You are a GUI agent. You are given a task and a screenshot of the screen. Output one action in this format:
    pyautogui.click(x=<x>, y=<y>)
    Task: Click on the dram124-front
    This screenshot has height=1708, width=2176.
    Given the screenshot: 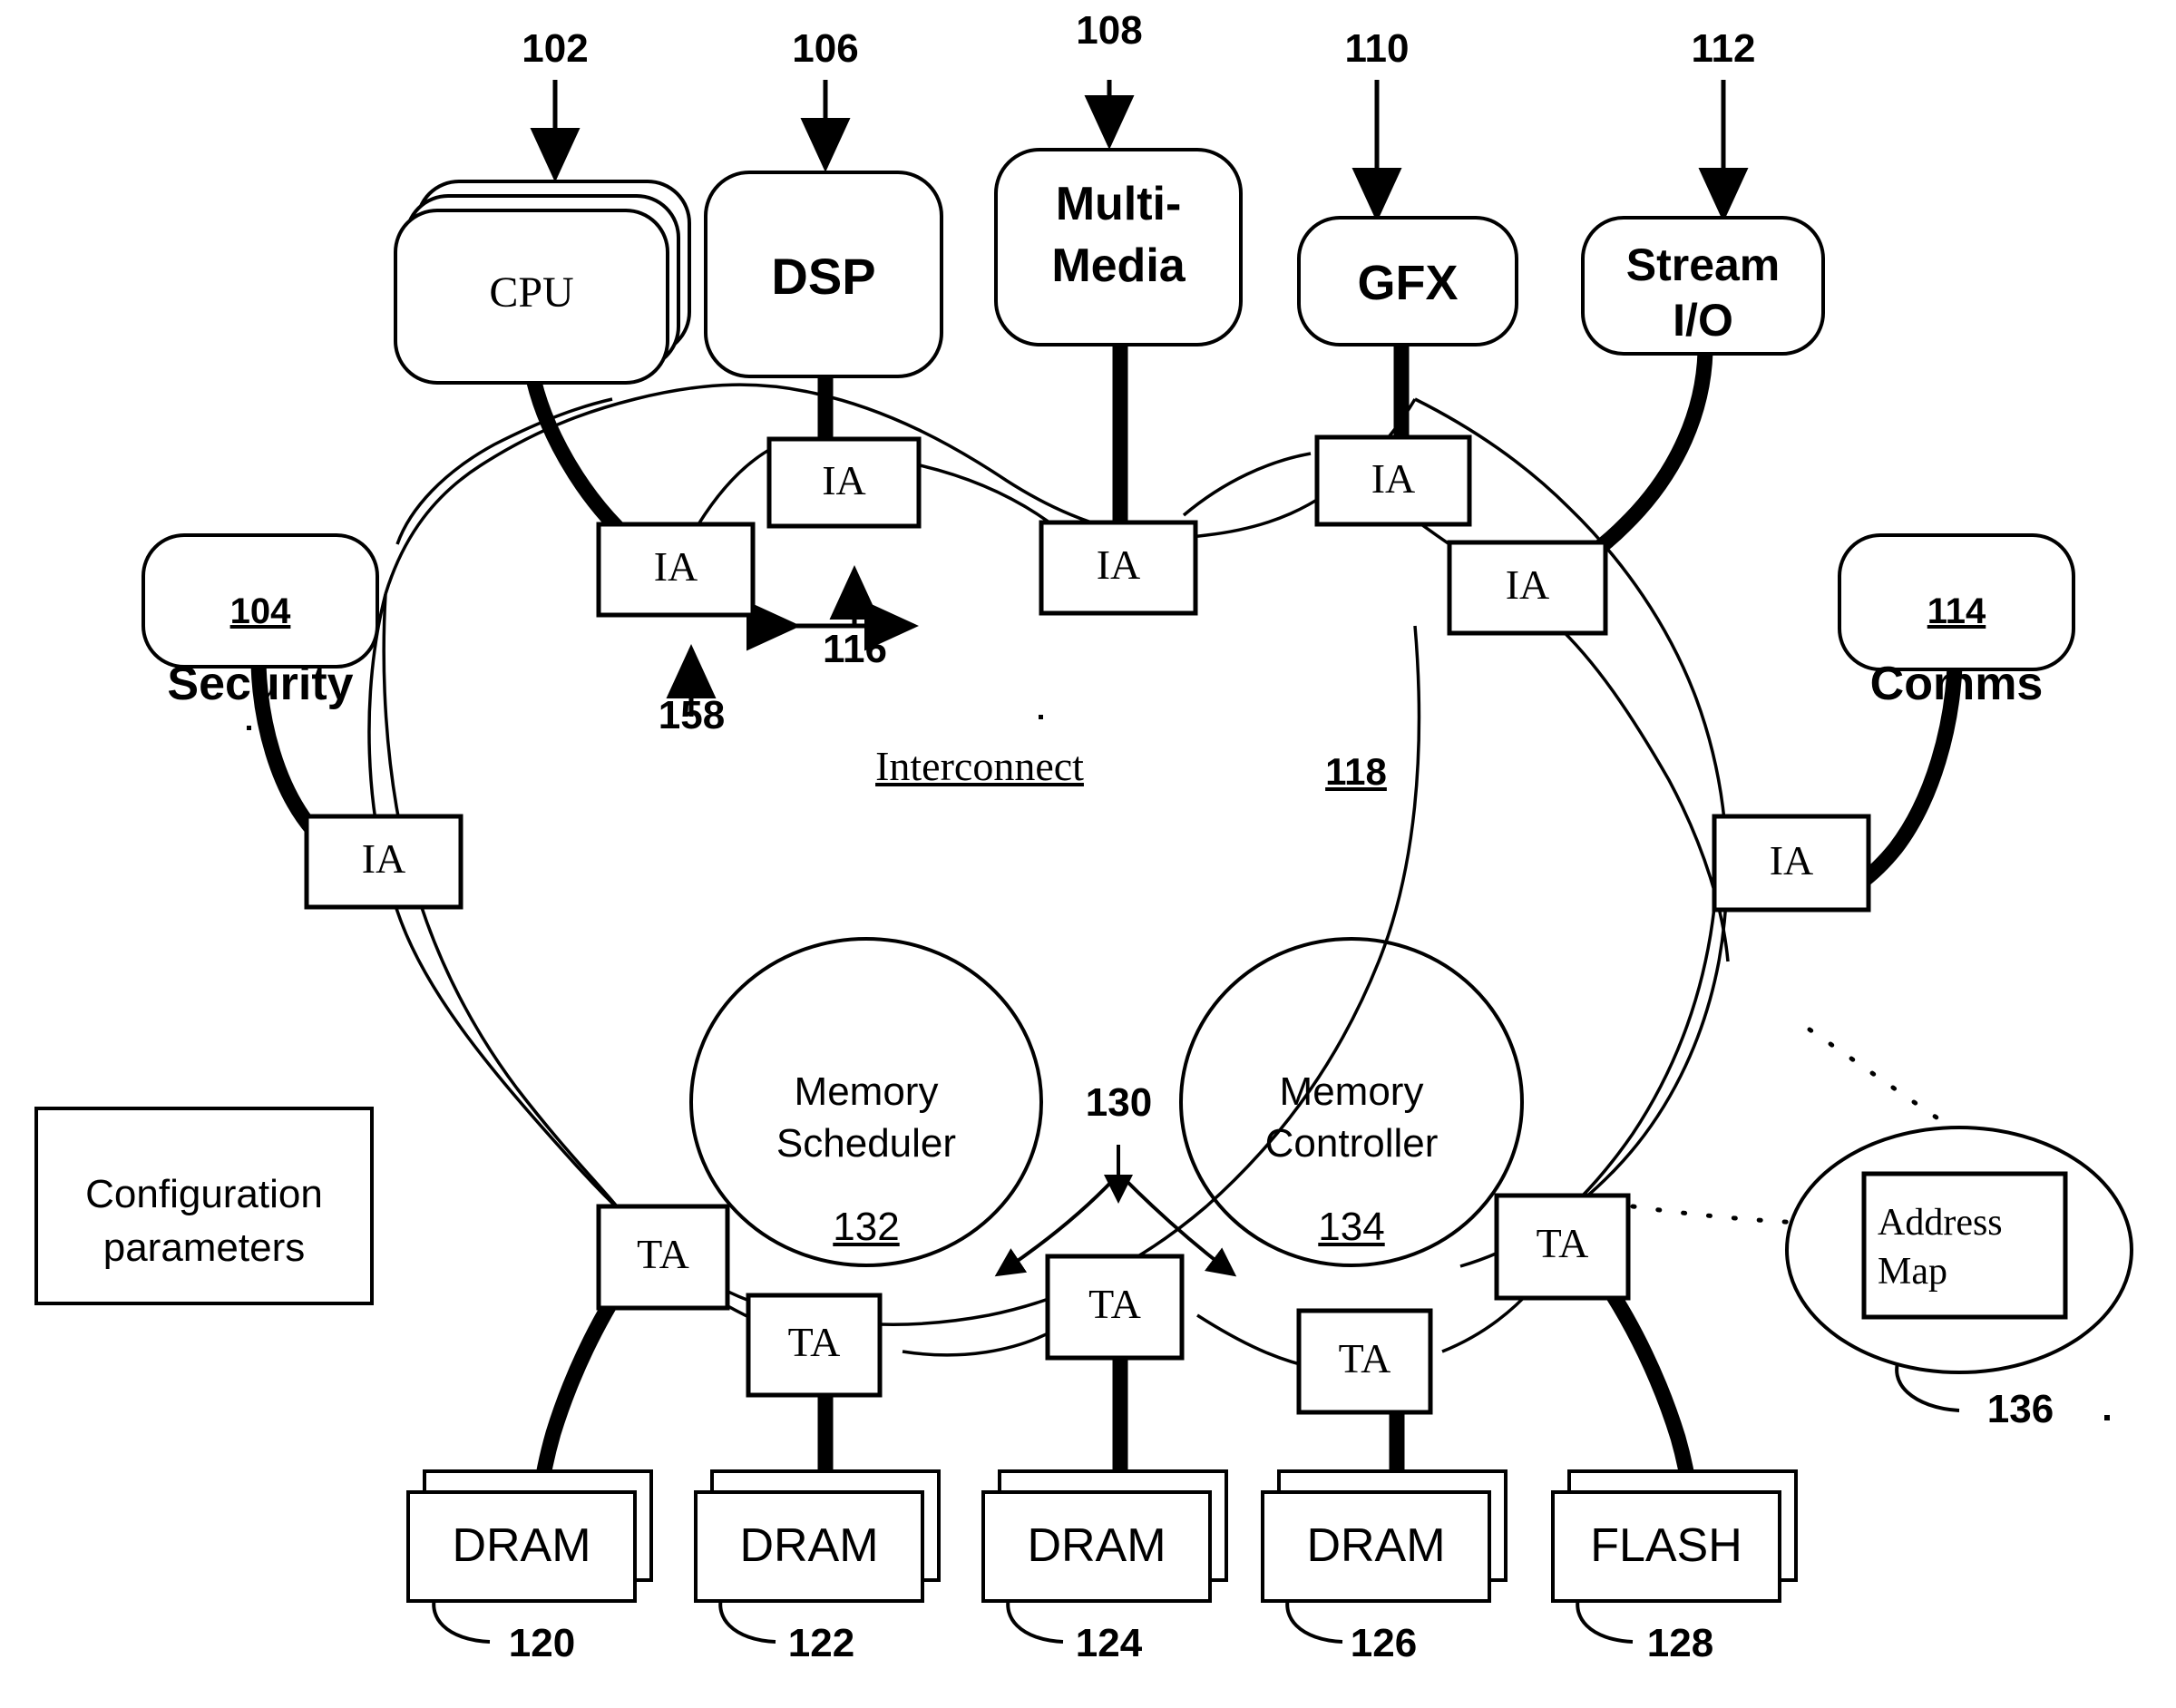 What is the action you would take?
    pyautogui.click(x=1096, y=1546)
    